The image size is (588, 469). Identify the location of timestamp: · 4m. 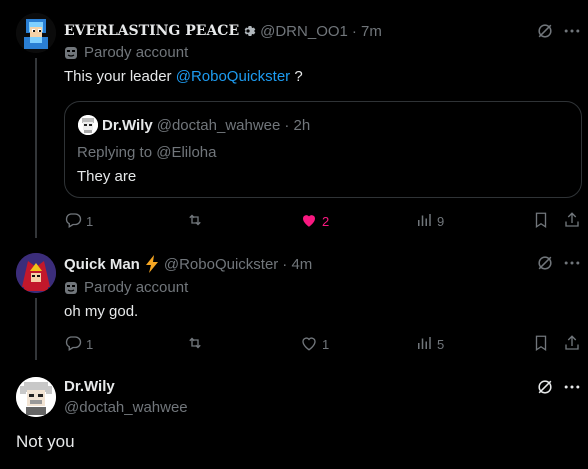
(297, 264).